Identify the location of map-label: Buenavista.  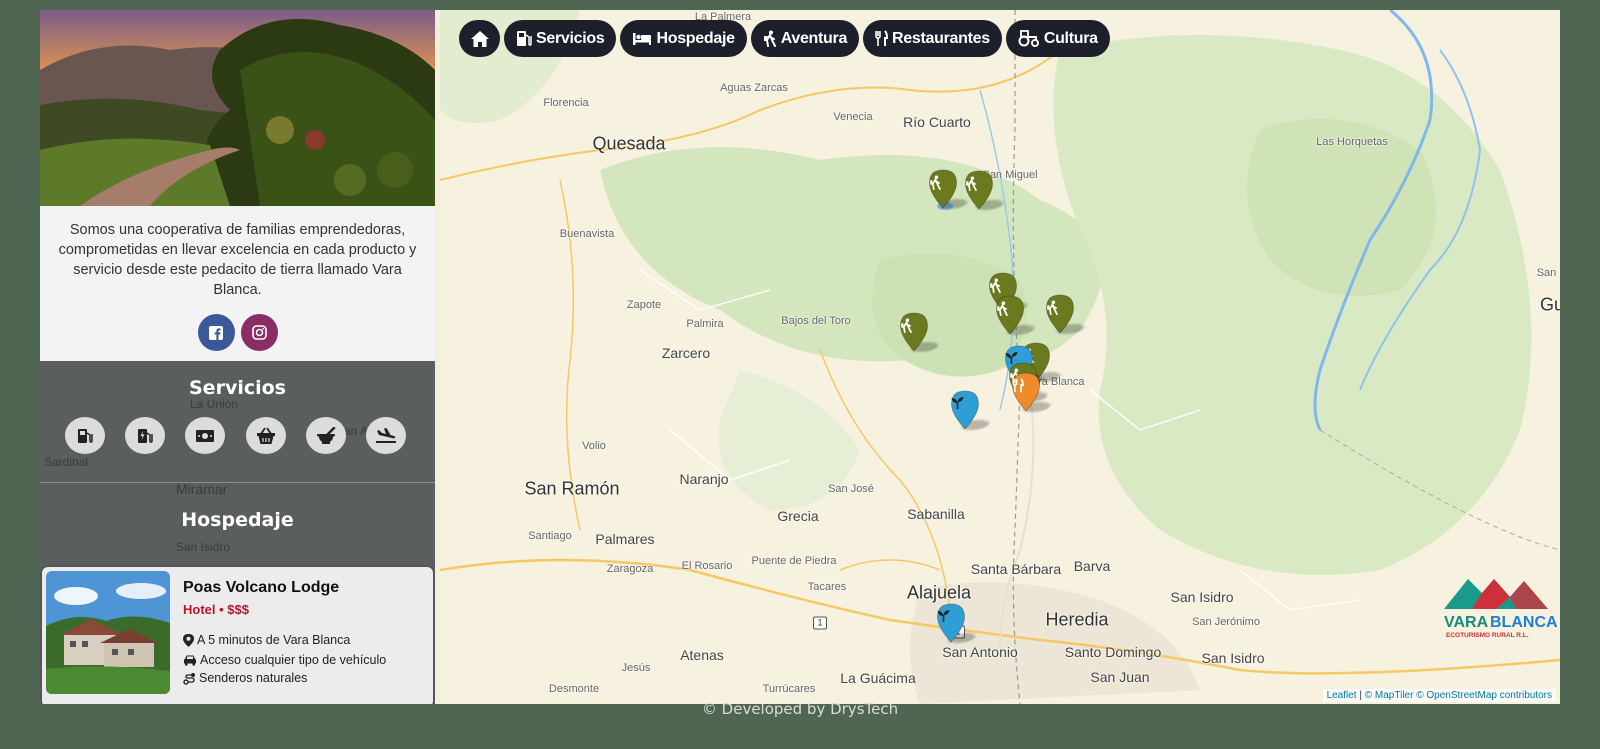
(587, 234).